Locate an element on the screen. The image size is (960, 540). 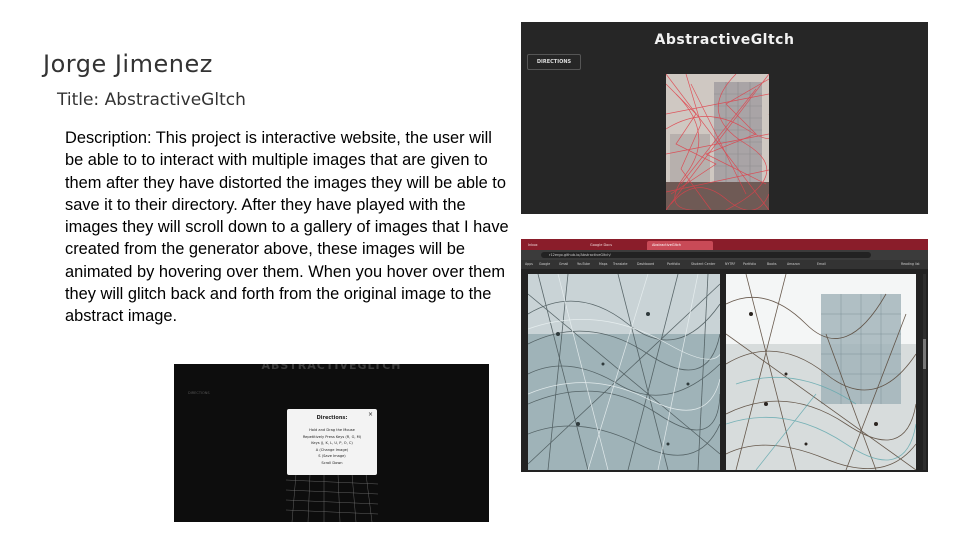
bookmark-item: NYTRF is located at coordinates (730, 264).